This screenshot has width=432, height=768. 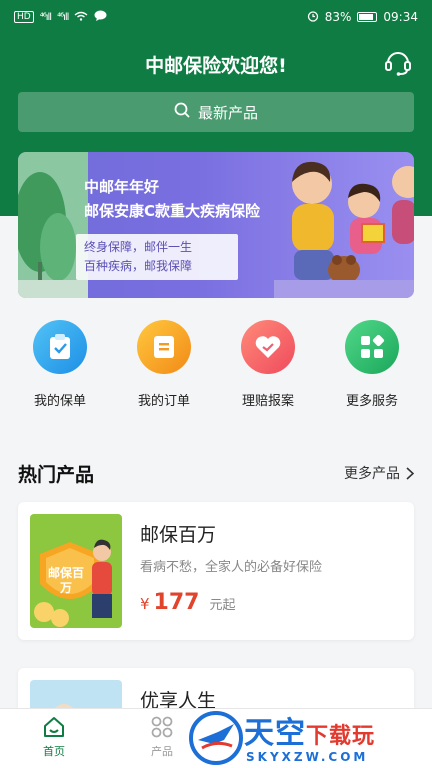 I want to click on page-title: 中邮保险欢迎您!, so click(x=216, y=65).